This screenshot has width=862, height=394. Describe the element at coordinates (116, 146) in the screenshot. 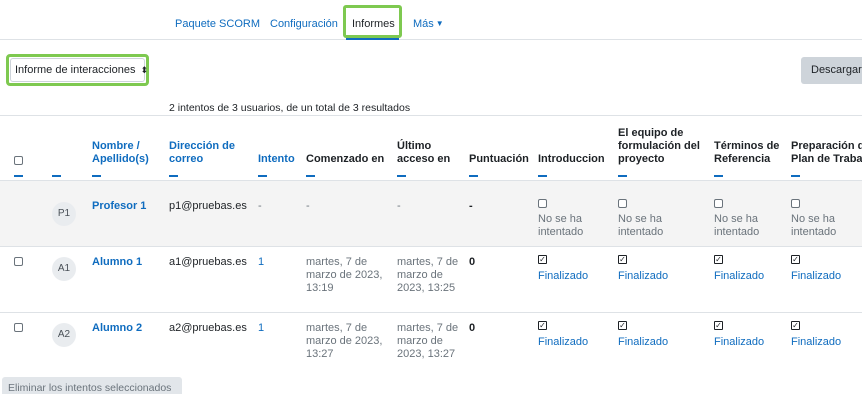

I see `column-header-name-line: Nombre /` at that location.